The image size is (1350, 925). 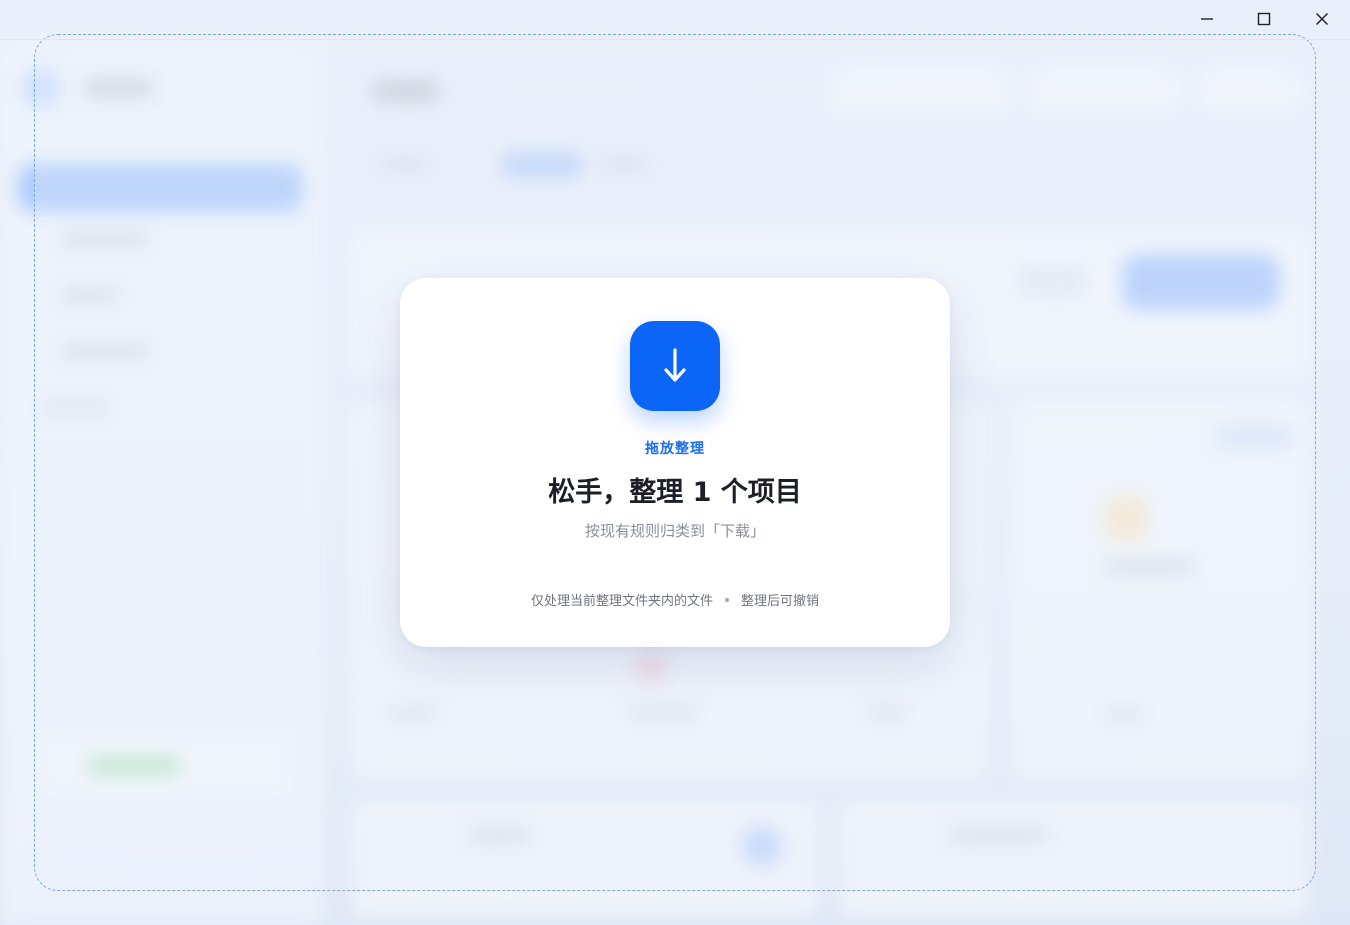 I want to click on separator-dot, so click(x=727, y=599).